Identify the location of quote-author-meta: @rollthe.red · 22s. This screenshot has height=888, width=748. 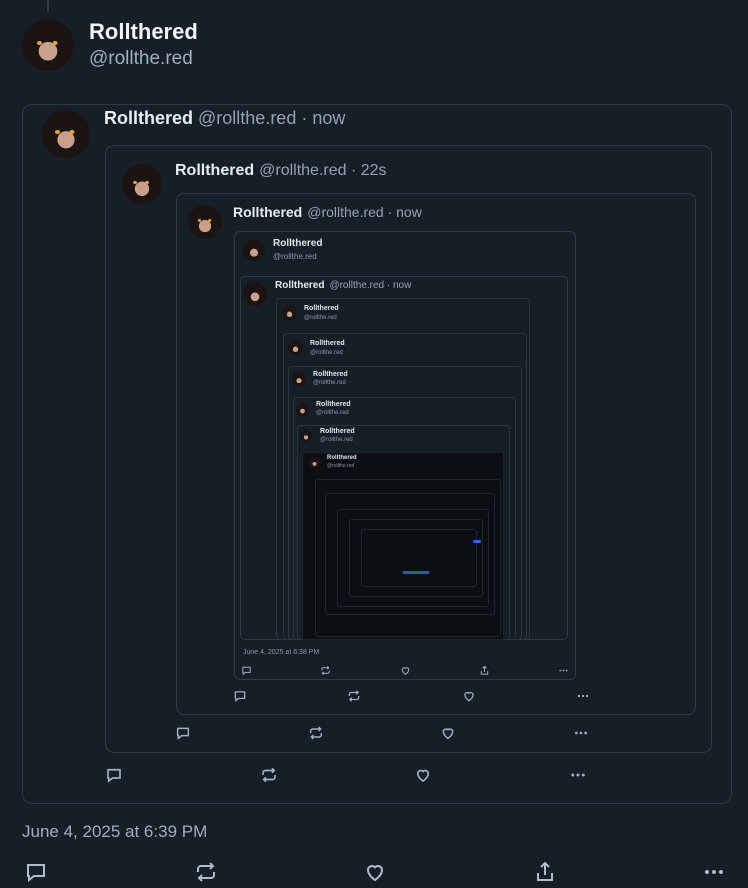
(323, 170).